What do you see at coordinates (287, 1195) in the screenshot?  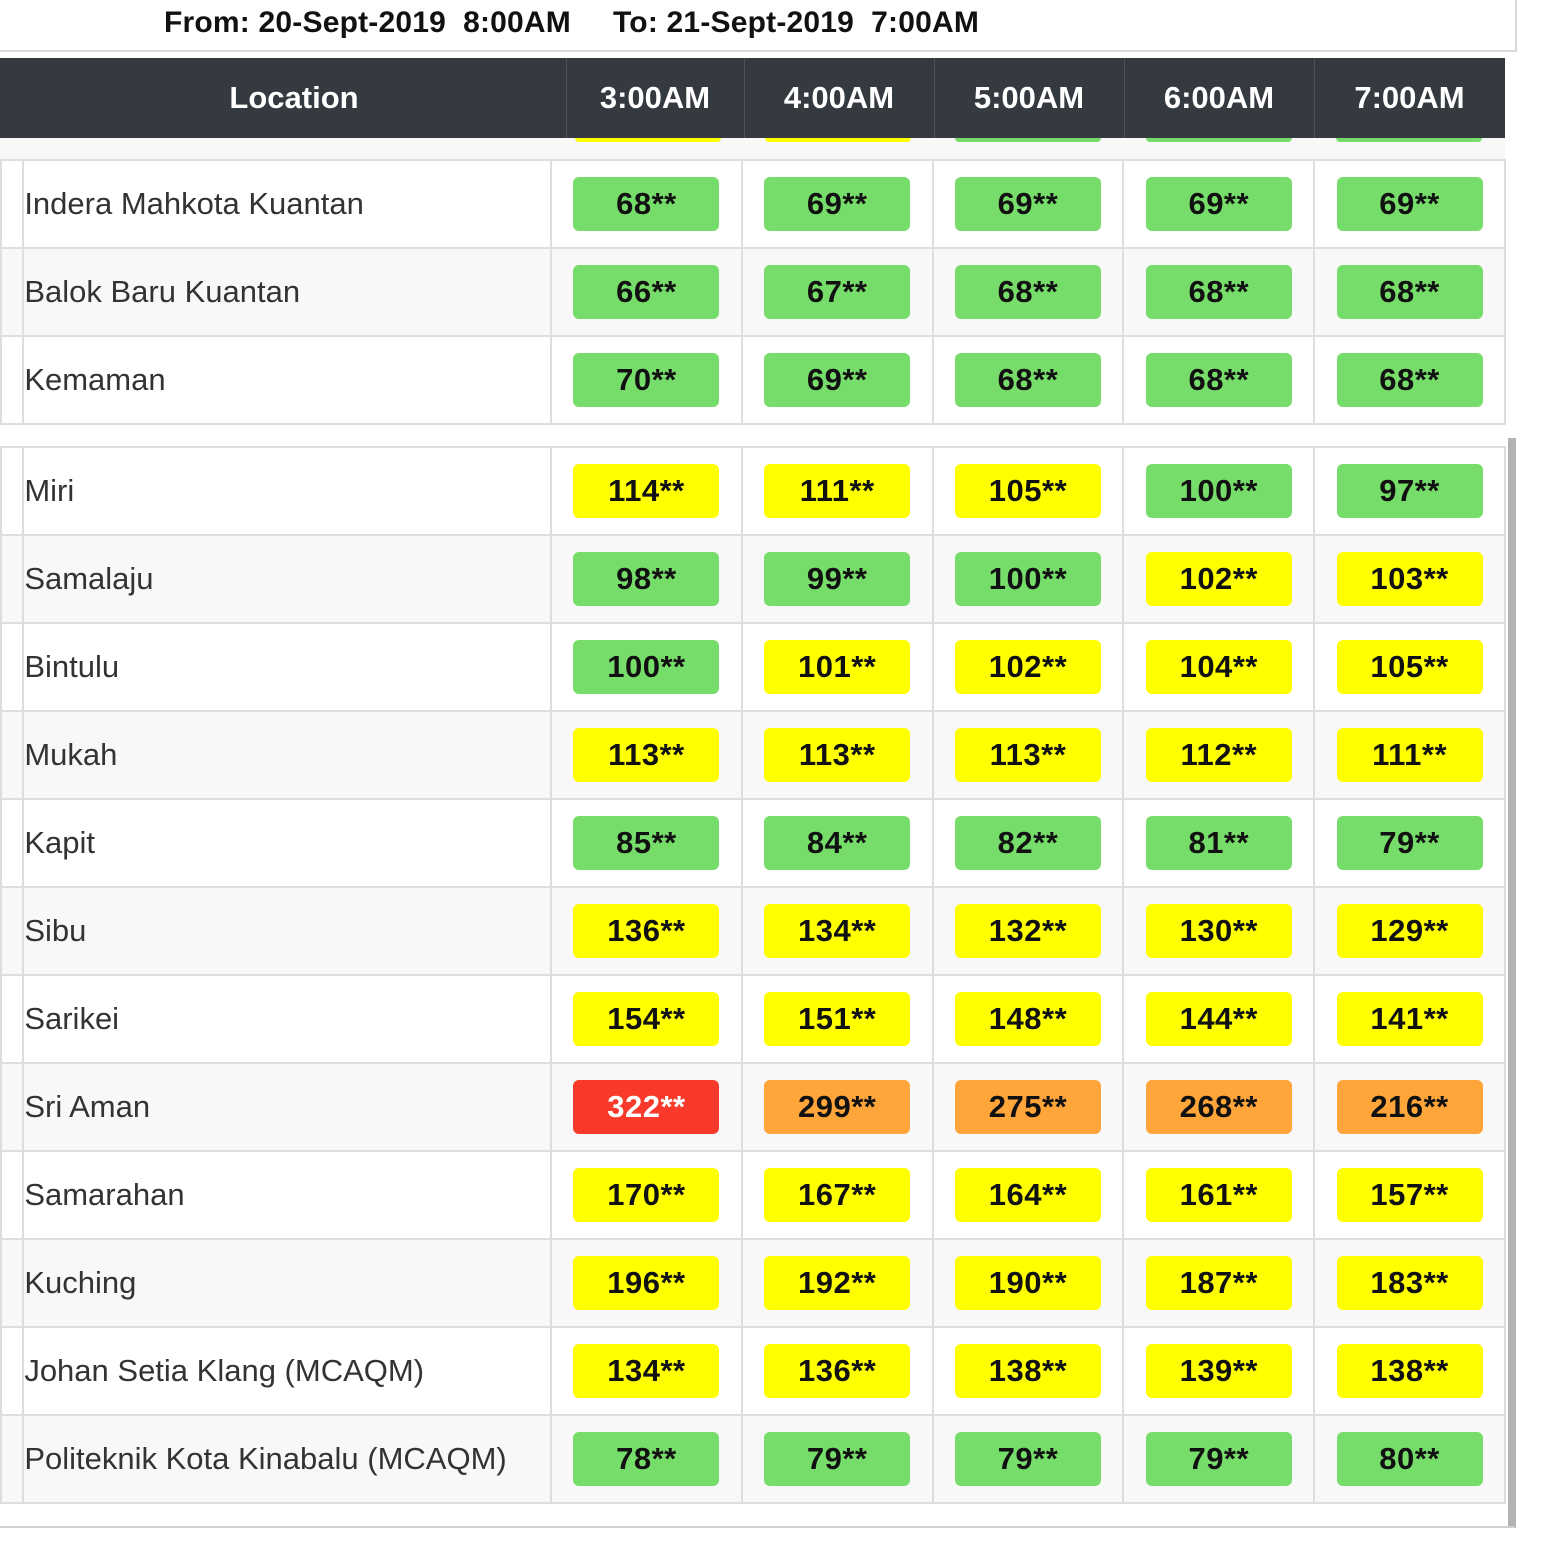 I see `location-name: Samarahan` at bounding box center [287, 1195].